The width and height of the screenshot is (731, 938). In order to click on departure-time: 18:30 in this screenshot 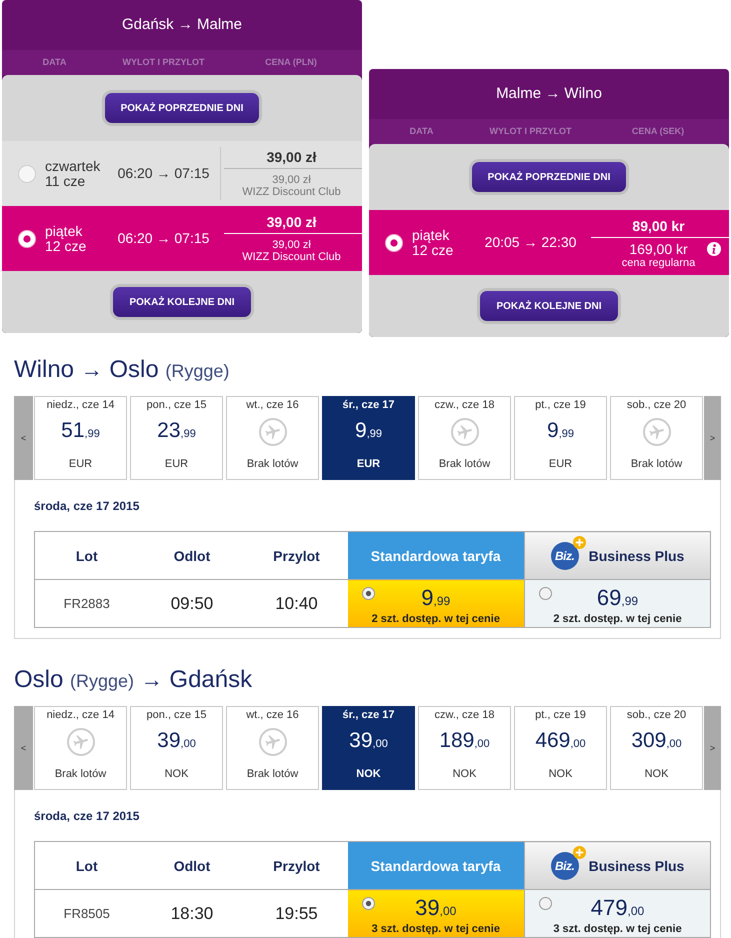, I will do `click(192, 914)`.